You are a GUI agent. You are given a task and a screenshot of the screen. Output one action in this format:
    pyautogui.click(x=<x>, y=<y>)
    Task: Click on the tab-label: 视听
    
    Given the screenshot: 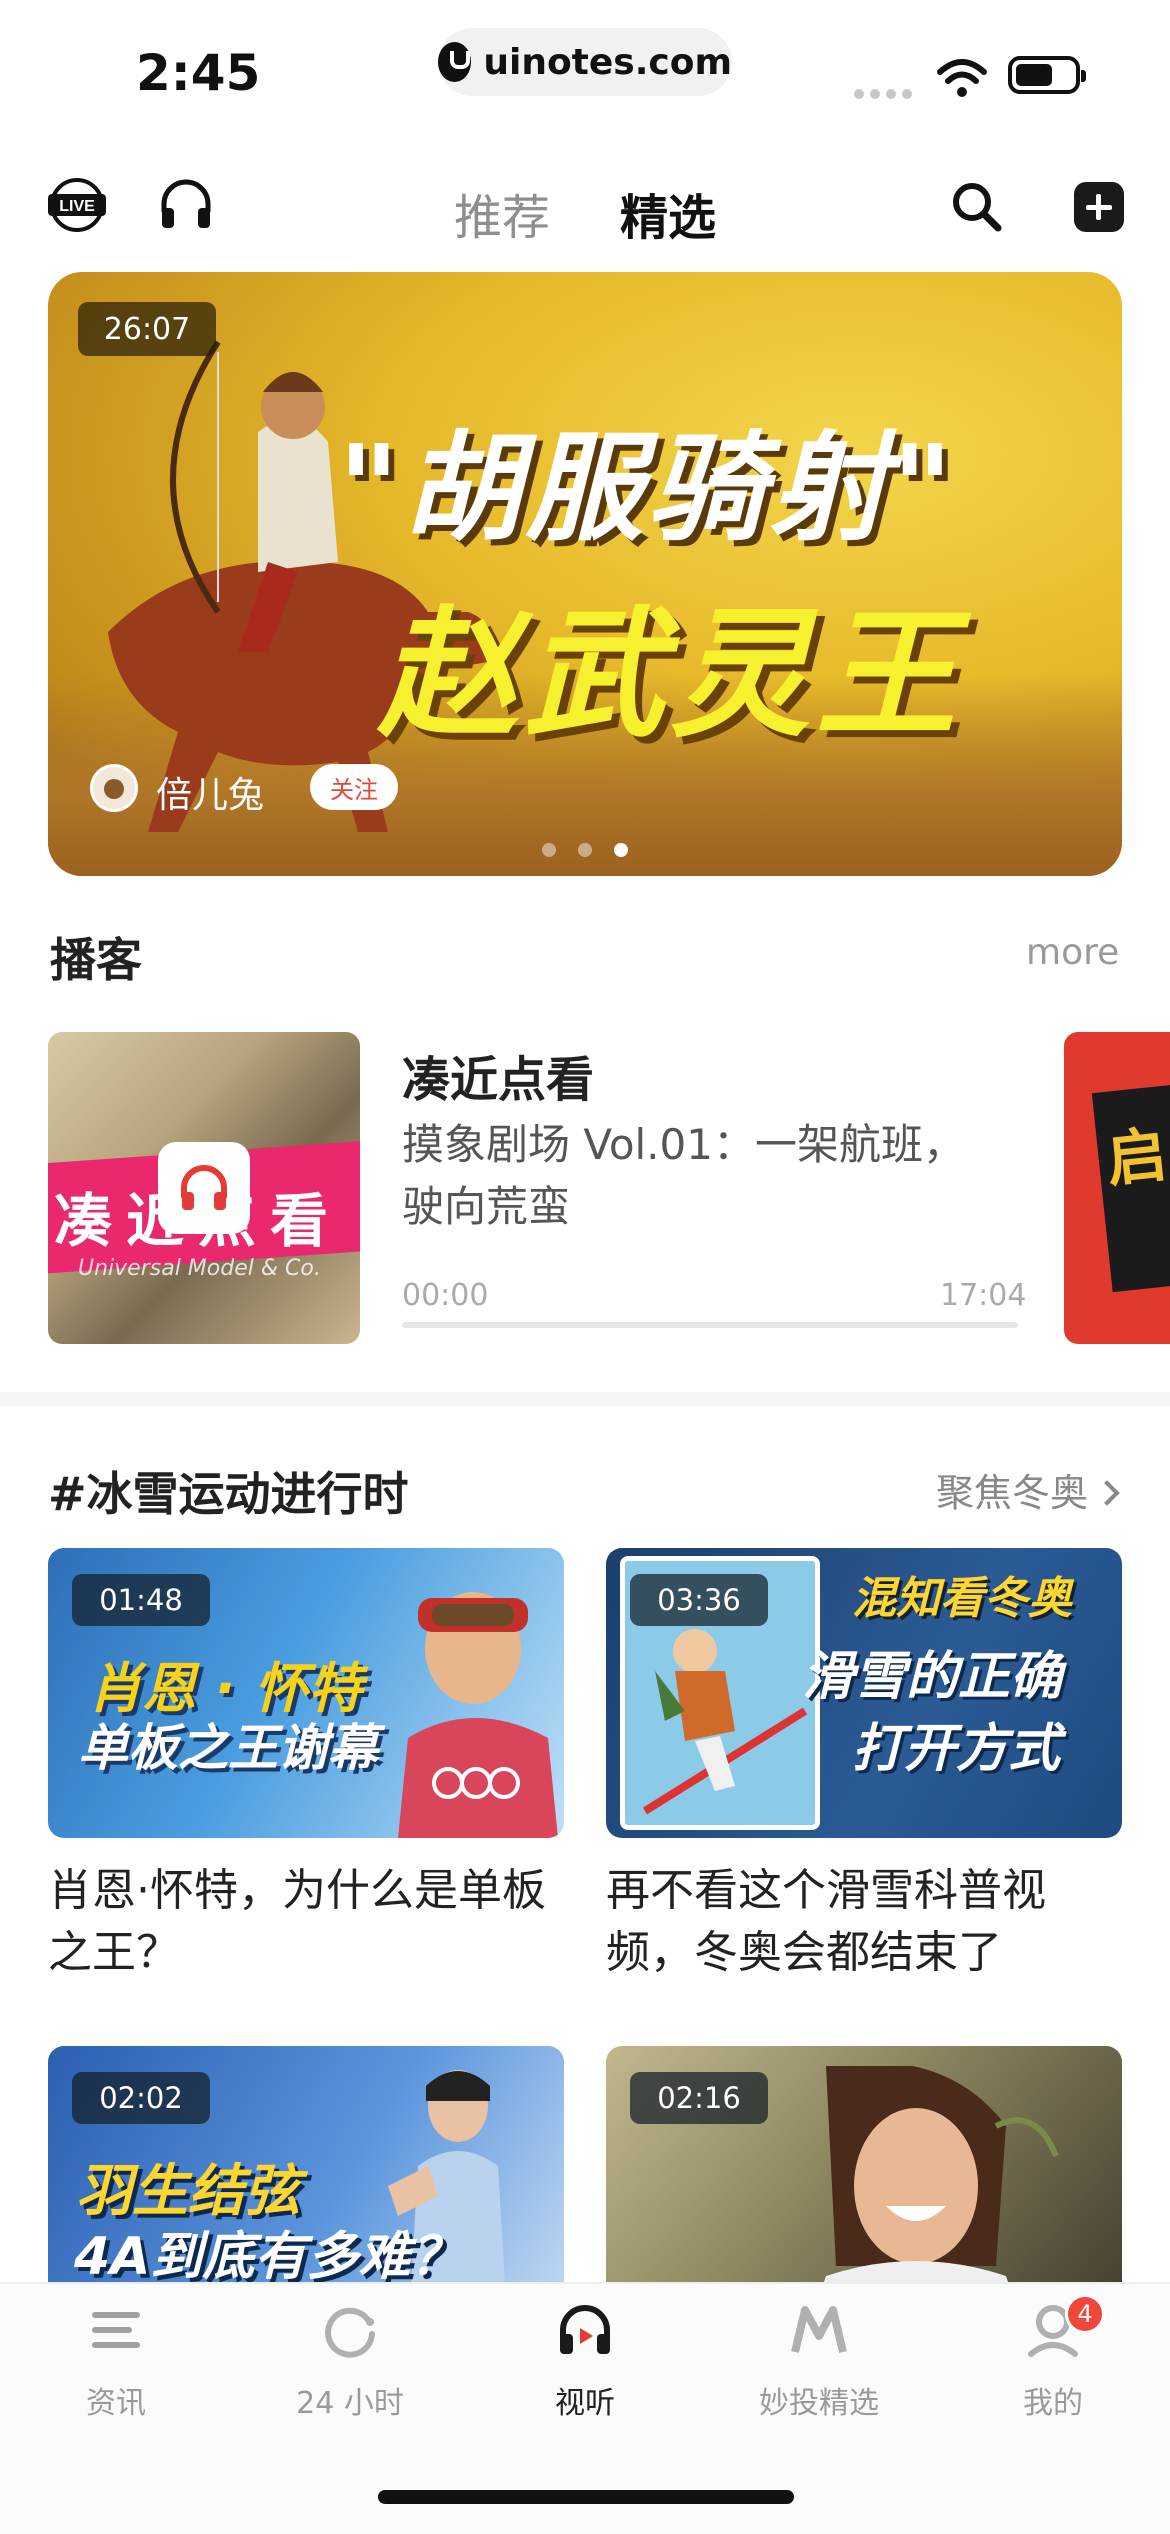 What is the action you would take?
    pyautogui.click(x=585, y=2403)
    